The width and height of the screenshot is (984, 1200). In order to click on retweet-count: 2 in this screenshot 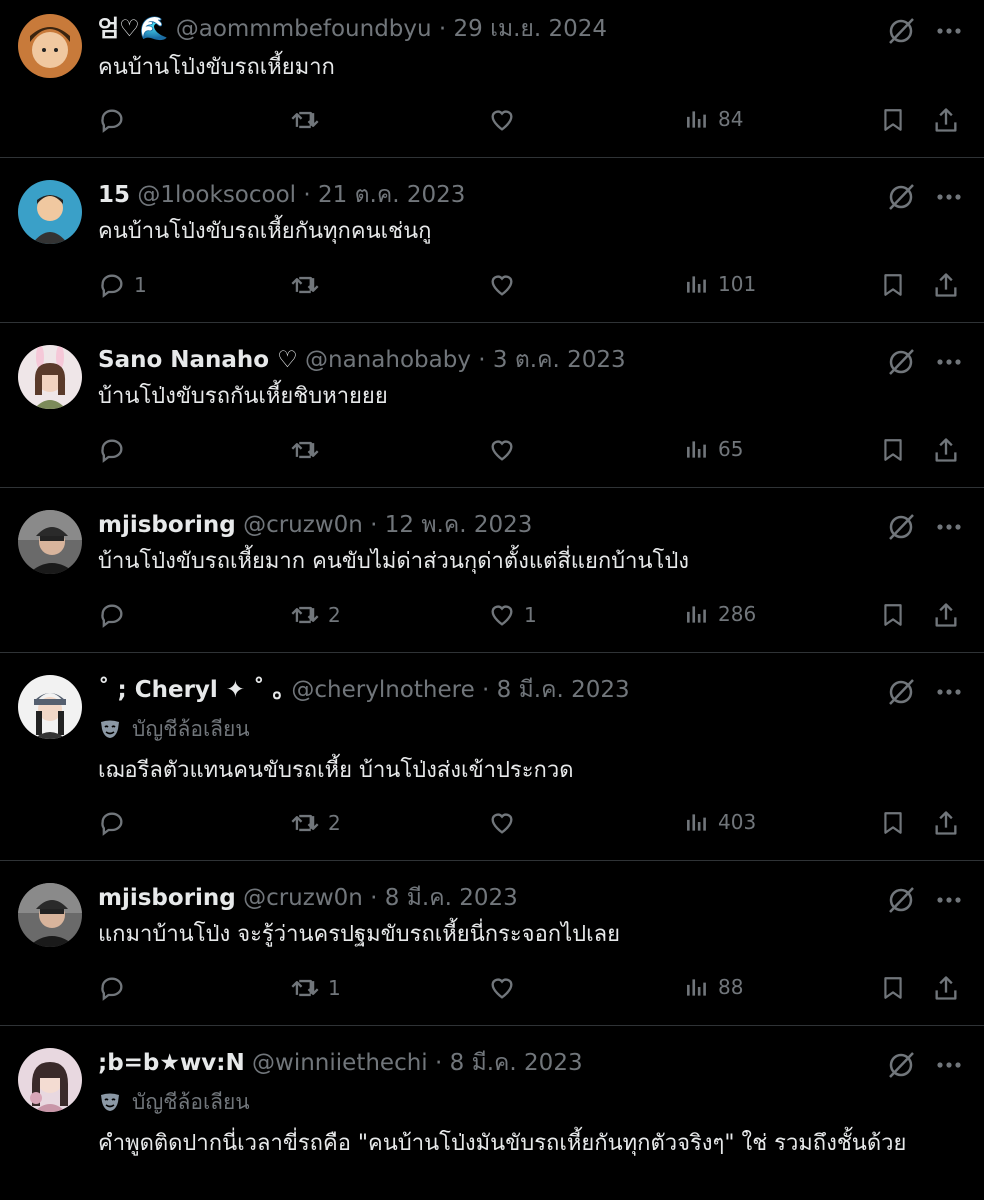, I will do `click(334, 823)`.